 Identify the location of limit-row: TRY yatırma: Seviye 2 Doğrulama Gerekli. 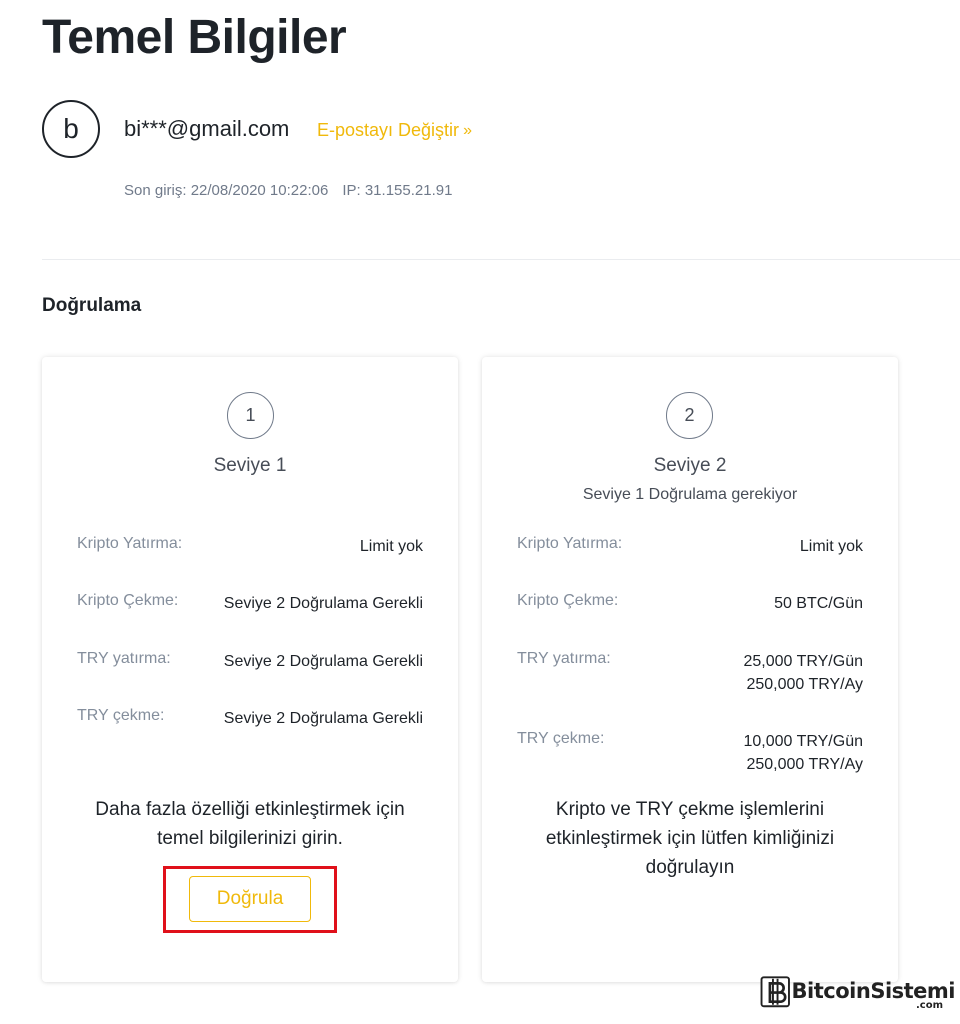
(250, 661).